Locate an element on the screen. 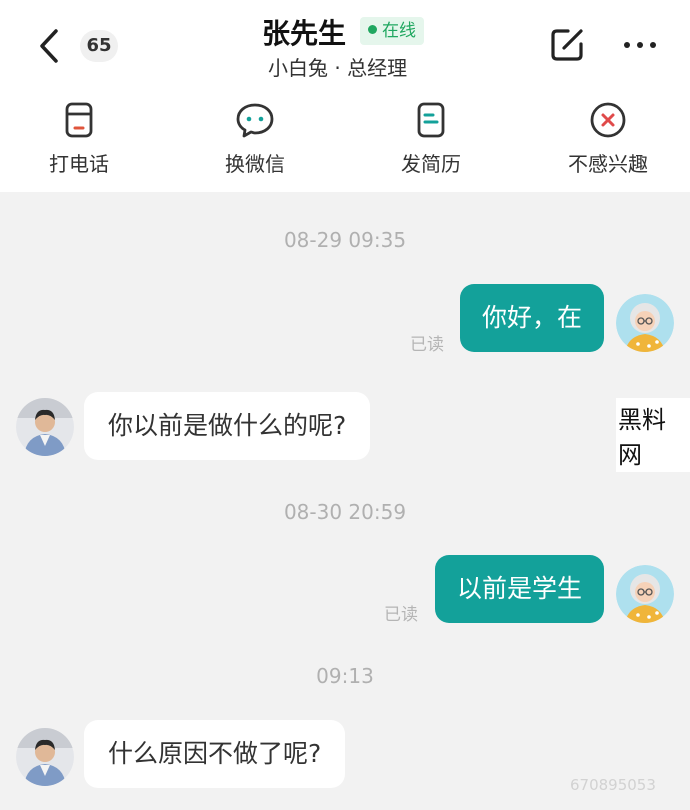 The width and height of the screenshot is (690, 810). chat-timestamp: 08-30 20:59 is located at coordinates (345, 512).